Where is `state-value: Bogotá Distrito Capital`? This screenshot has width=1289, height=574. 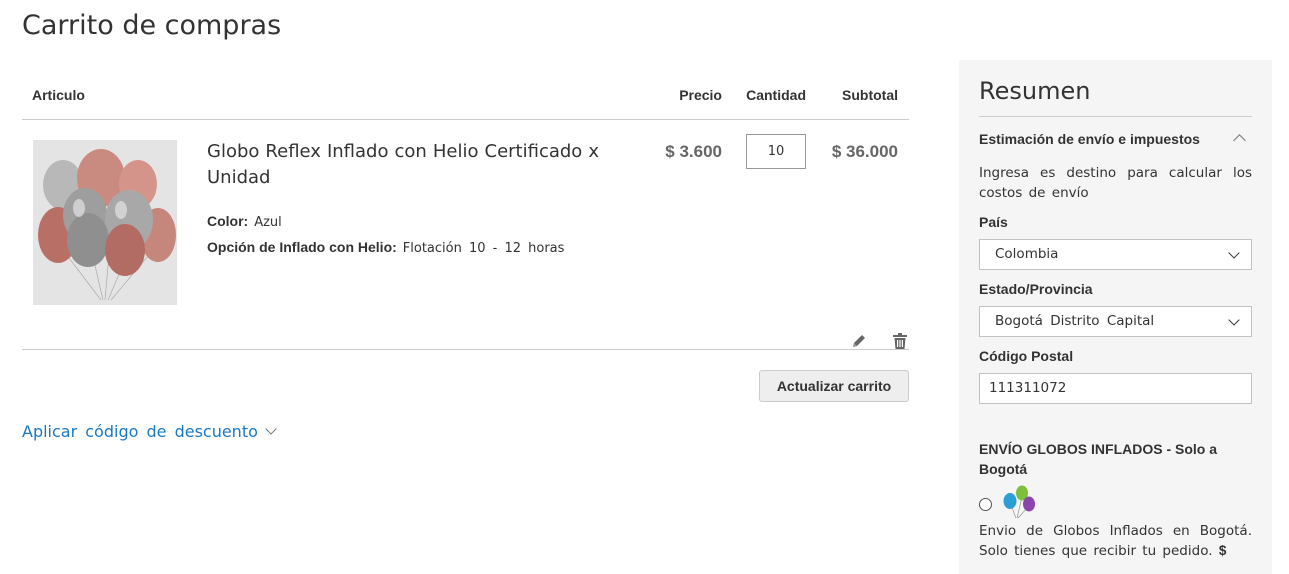
state-value: Bogotá Distrito Capital is located at coordinates (1075, 321).